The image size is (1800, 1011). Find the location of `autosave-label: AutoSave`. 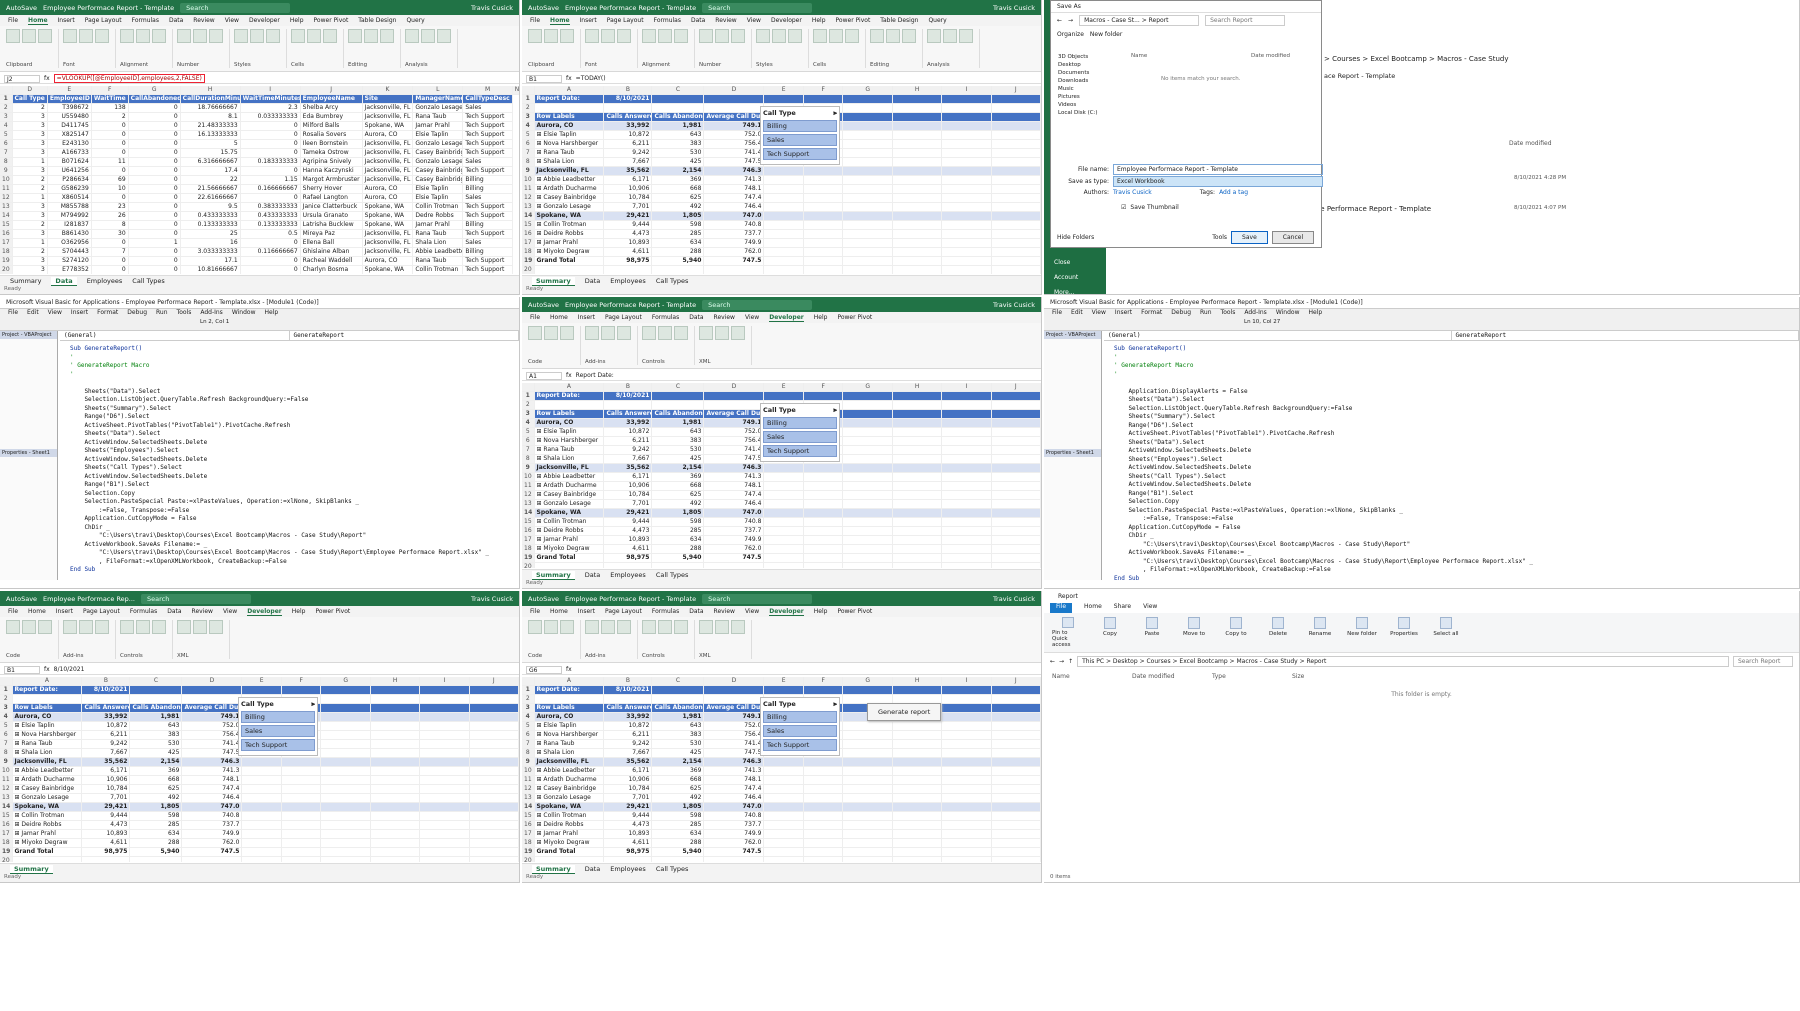

autosave-label: AutoSave is located at coordinates (21, 8).